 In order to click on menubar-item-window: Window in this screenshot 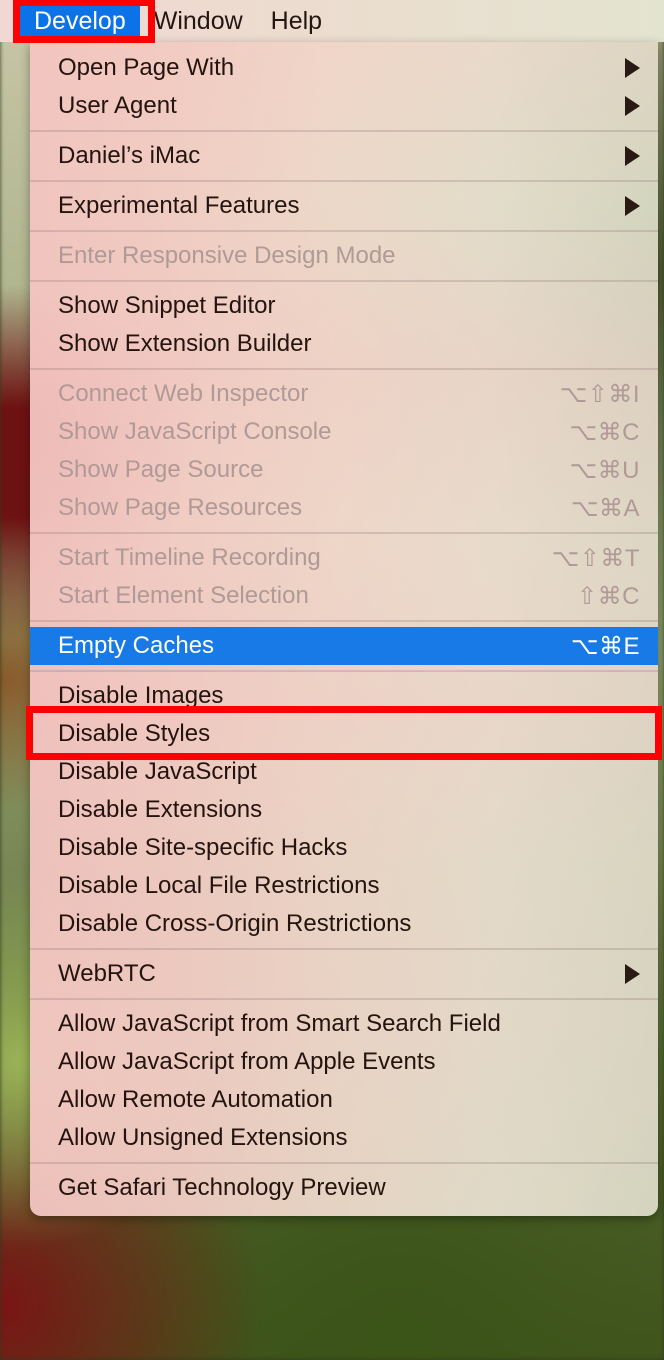, I will do `click(198, 21)`.